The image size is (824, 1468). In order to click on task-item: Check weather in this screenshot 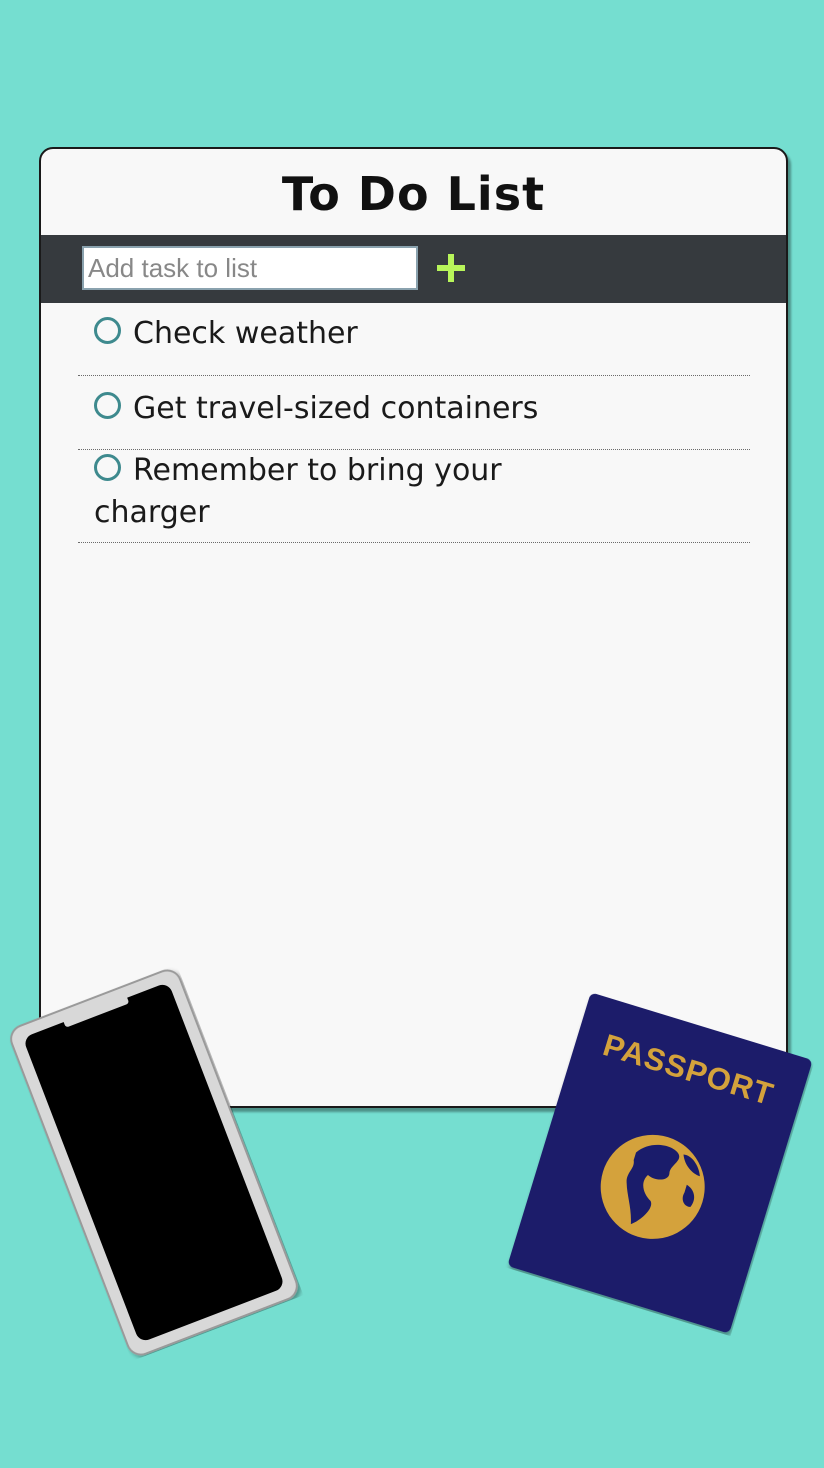, I will do `click(414, 339)`.